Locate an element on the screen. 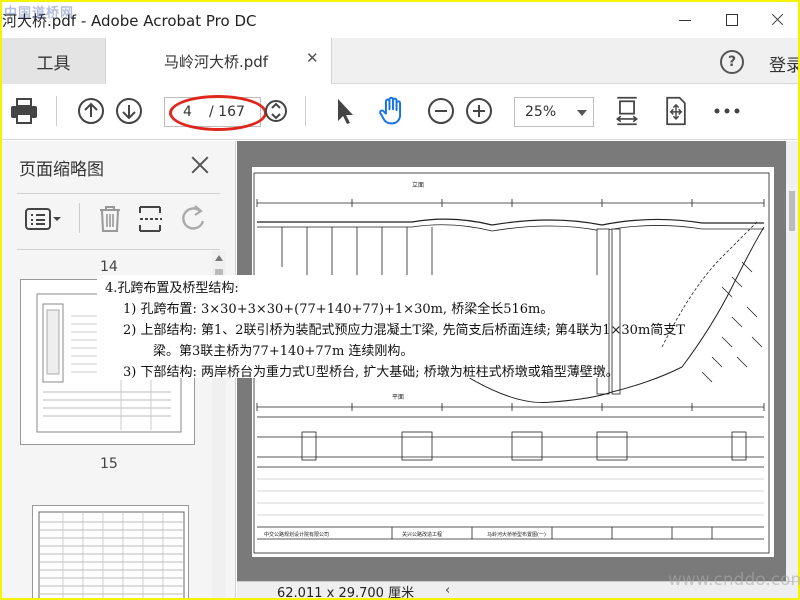 Image resolution: width=800 pixels, height=600 pixels. elevation-label: 立面 is located at coordinates (418, 185).